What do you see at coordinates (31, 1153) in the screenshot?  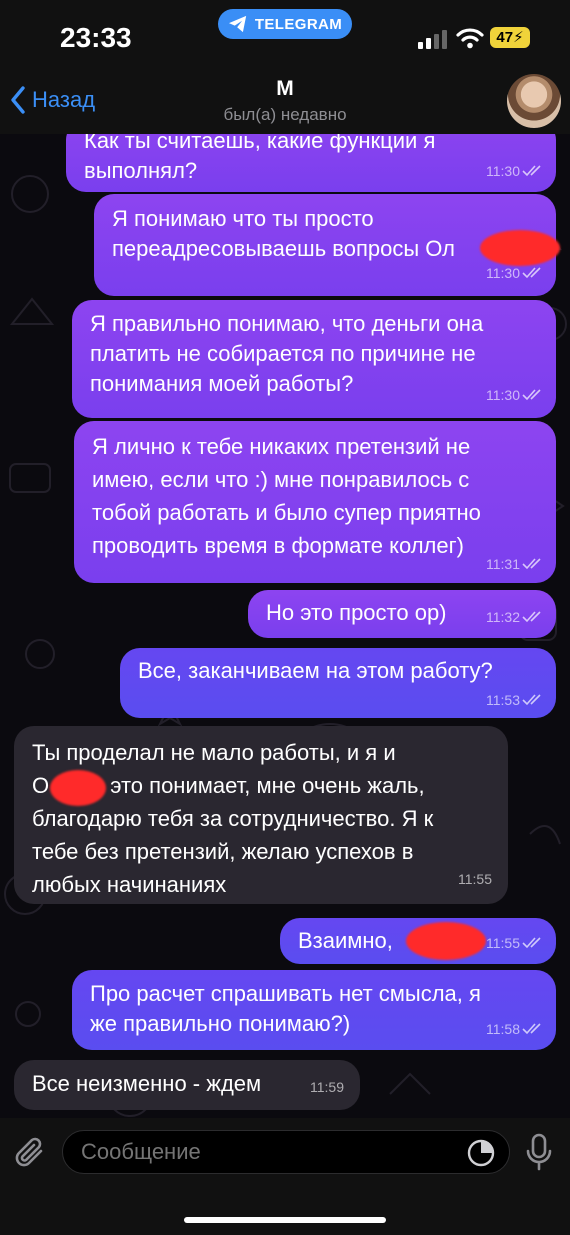 I see `attach-icon` at bounding box center [31, 1153].